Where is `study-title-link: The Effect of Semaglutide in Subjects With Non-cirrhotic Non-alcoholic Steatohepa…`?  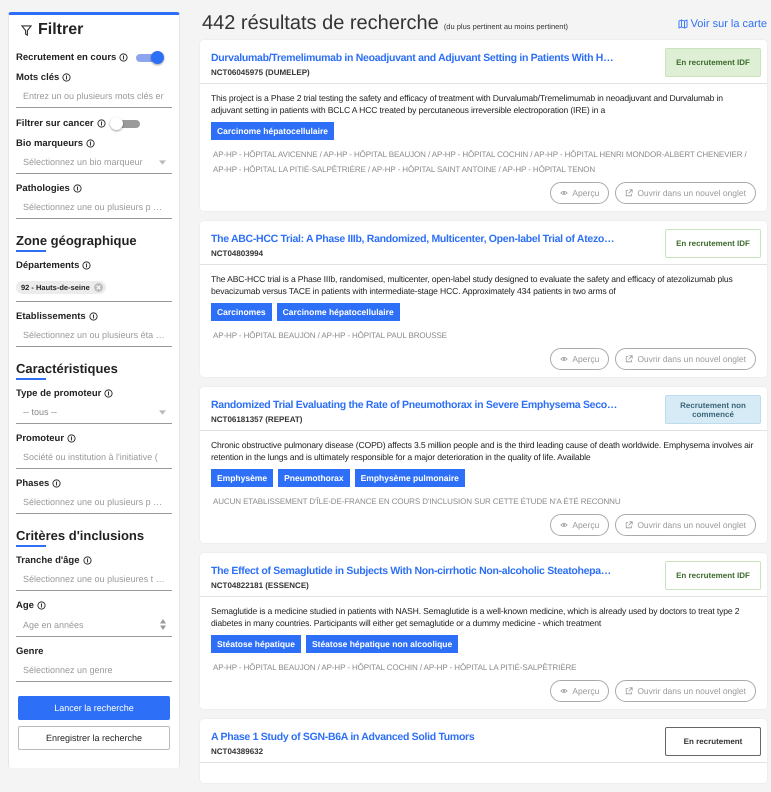
study-title-link: The Effect of Semaglutide in Subjects With Non-cirrhotic Non-alcoholic Steatohepa… is located at coordinates (411, 571).